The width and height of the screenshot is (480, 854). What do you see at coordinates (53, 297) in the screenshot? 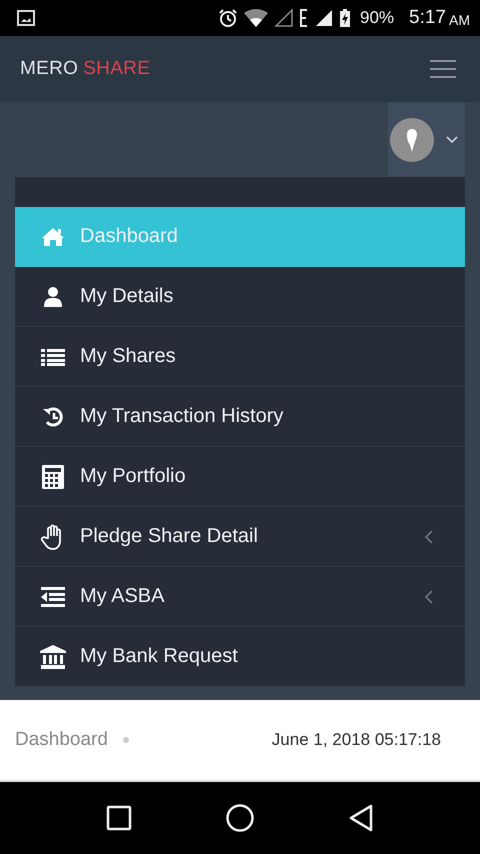
I see `user-icon` at bounding box center [53, 297].